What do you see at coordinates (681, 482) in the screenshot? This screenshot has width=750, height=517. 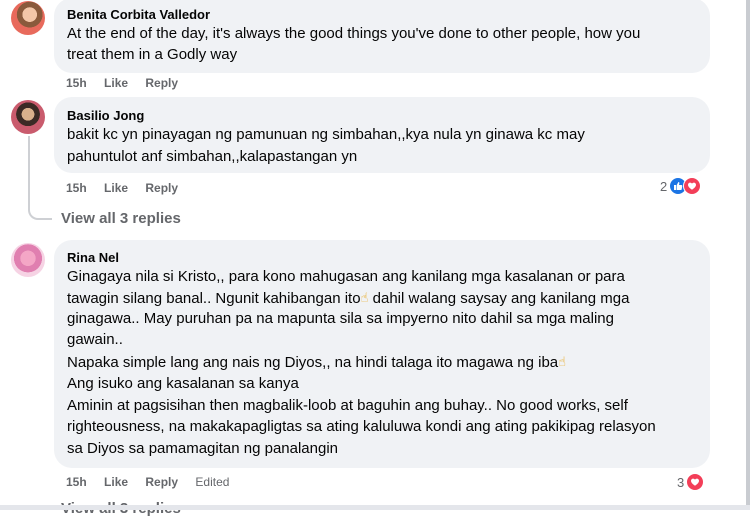 I see `reaction-count: 3` at bounding box center [681, 482].